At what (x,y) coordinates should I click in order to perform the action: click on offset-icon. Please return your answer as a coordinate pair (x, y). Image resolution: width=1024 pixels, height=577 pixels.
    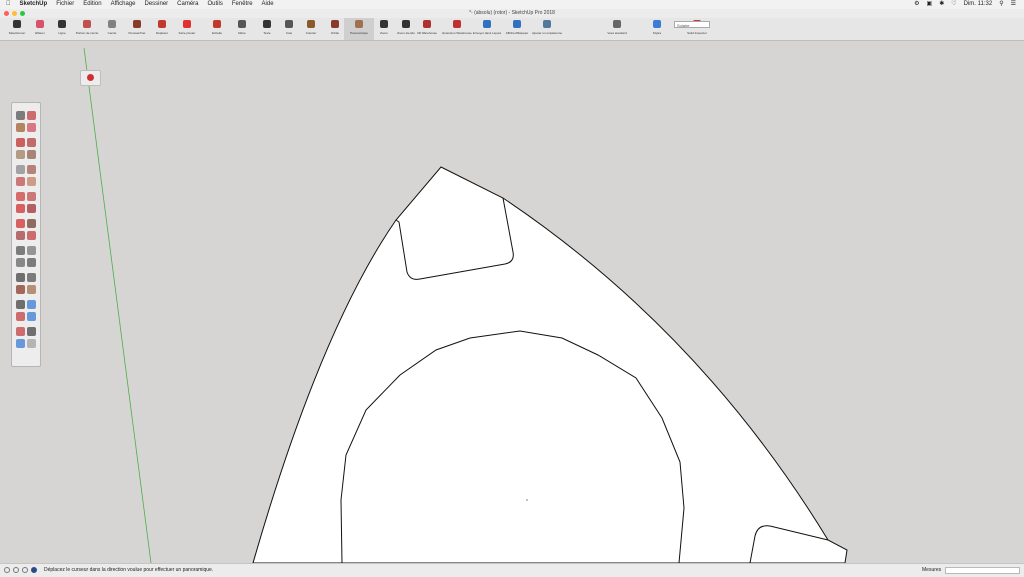
    Looking at the image, I should click on (31, 235).